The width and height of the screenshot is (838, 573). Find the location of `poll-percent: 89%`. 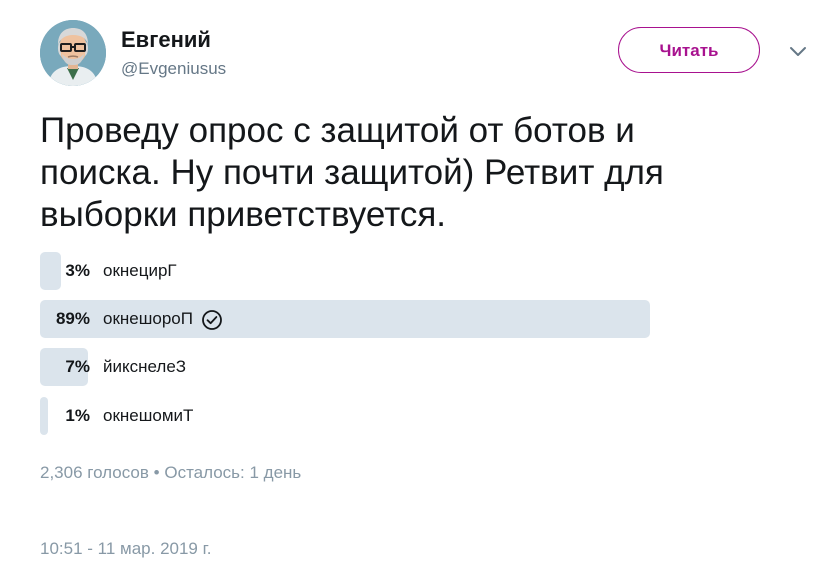

poll-percent: 89% is located at coordinates (72, 318).